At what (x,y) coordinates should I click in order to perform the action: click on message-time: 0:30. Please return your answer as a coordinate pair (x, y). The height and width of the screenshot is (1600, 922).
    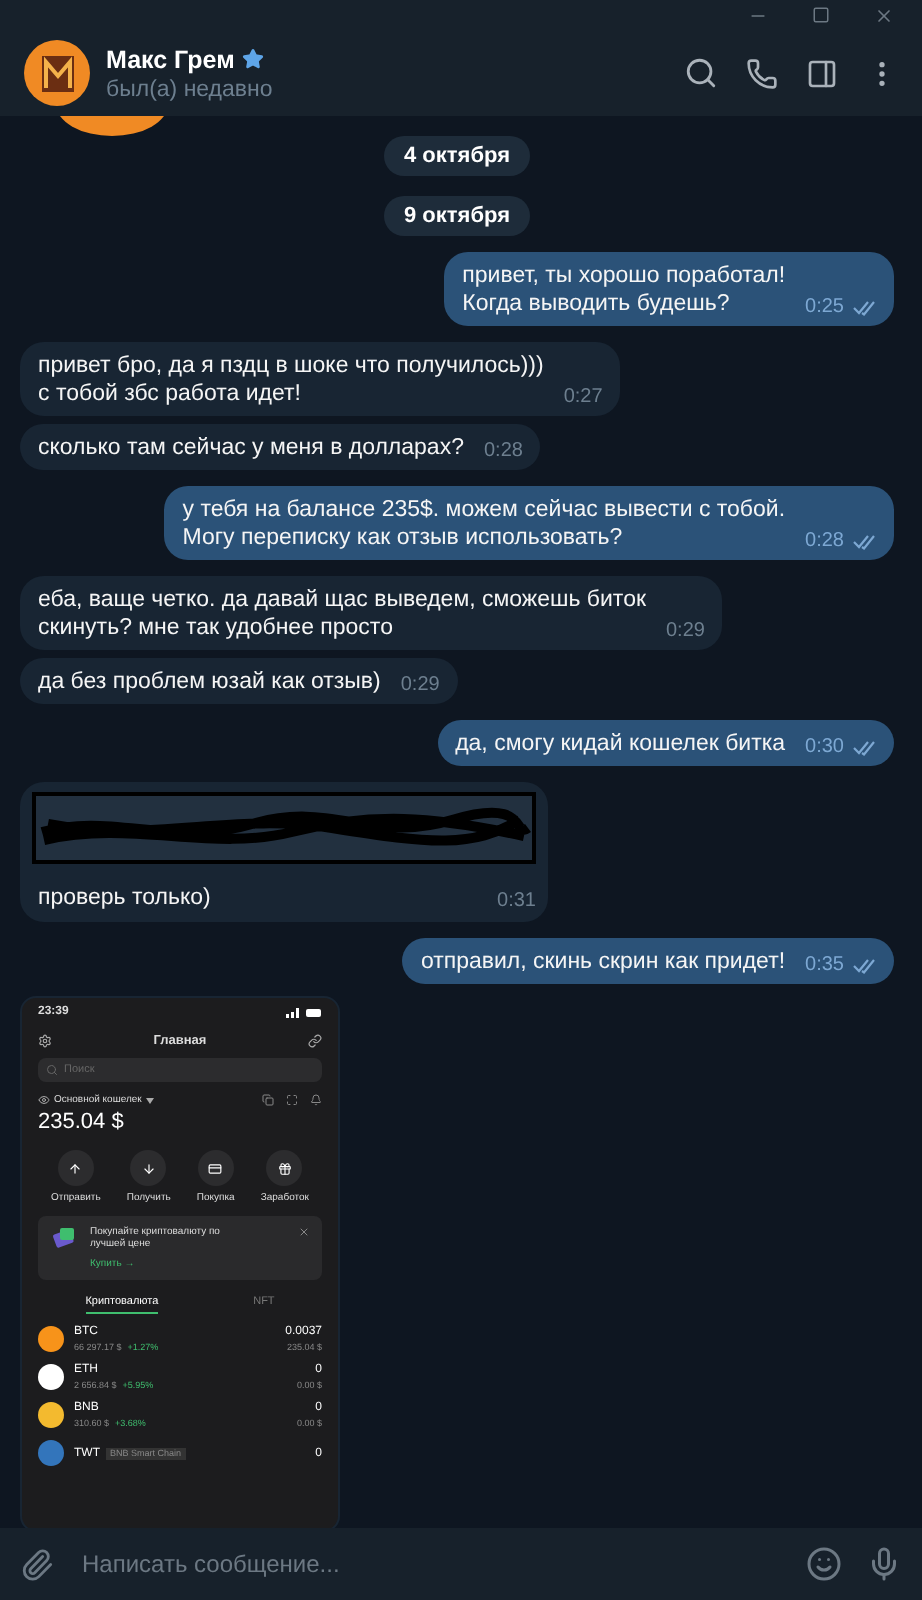
    Looking at the image, I should click on (824, 747).